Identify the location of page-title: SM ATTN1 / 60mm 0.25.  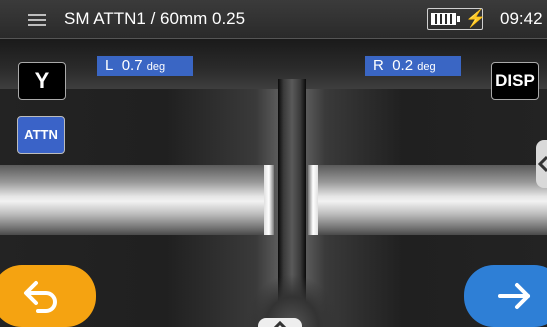
(155, 18).